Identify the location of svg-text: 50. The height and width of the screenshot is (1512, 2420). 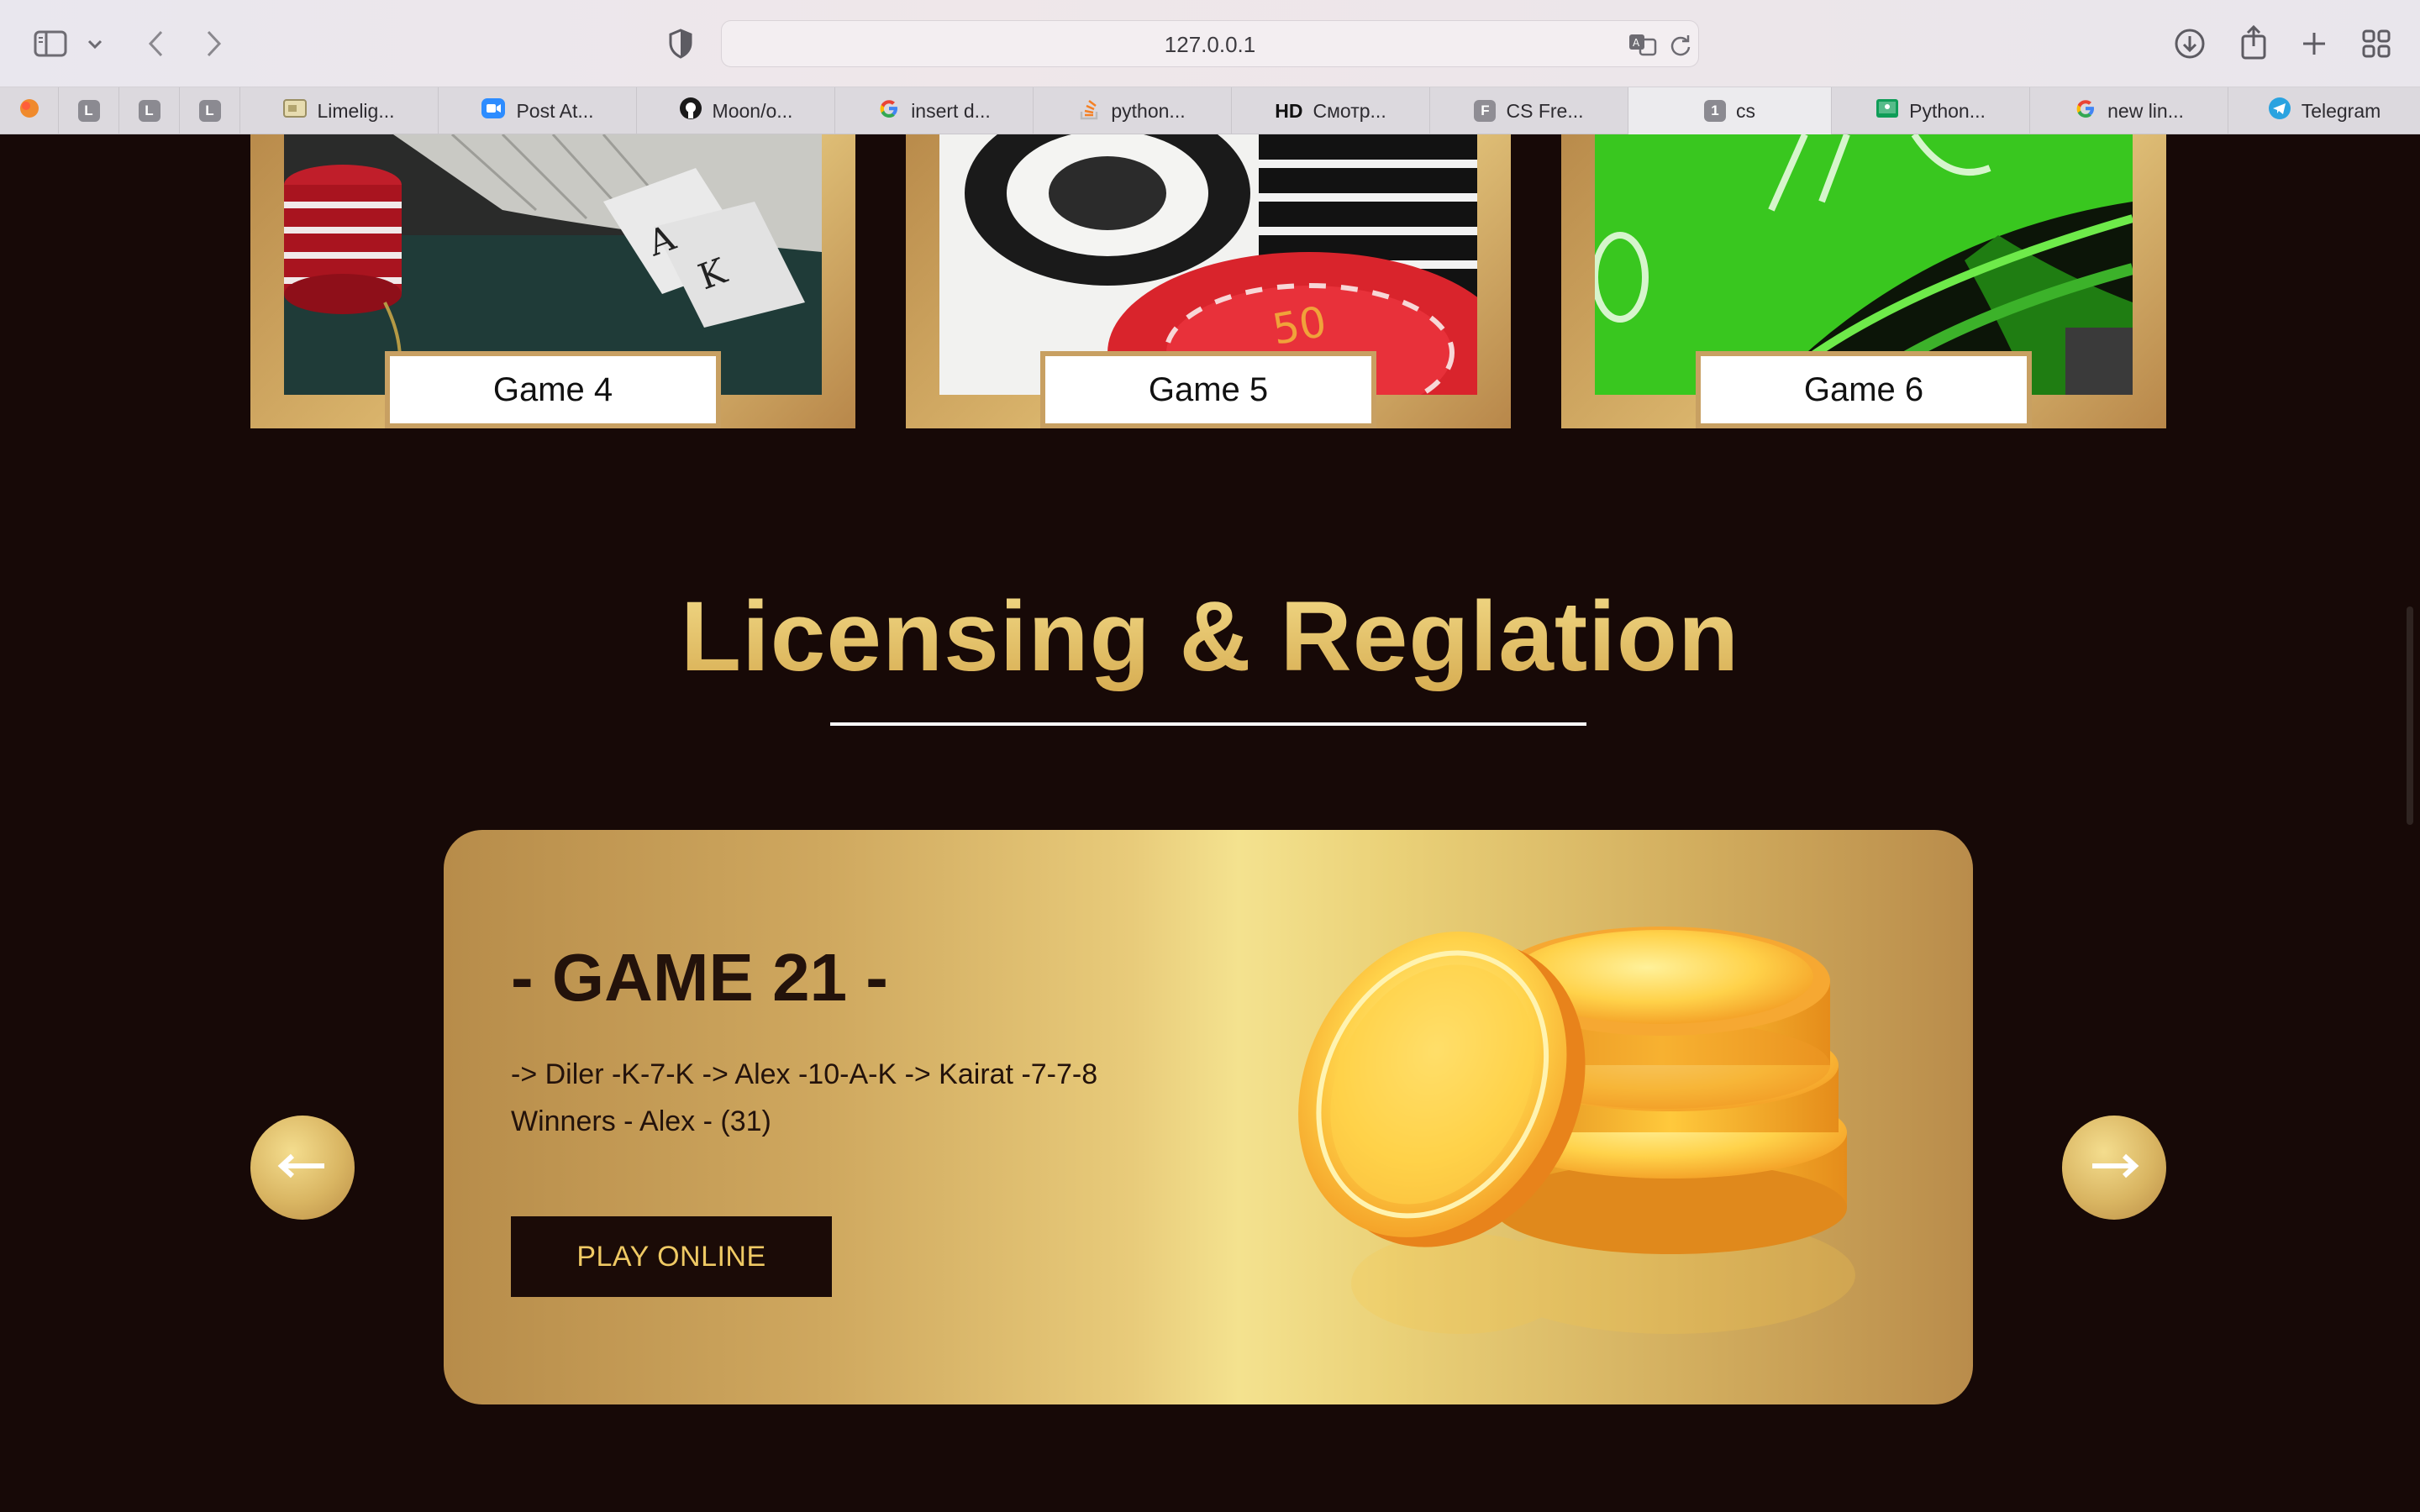
(1299, 325).